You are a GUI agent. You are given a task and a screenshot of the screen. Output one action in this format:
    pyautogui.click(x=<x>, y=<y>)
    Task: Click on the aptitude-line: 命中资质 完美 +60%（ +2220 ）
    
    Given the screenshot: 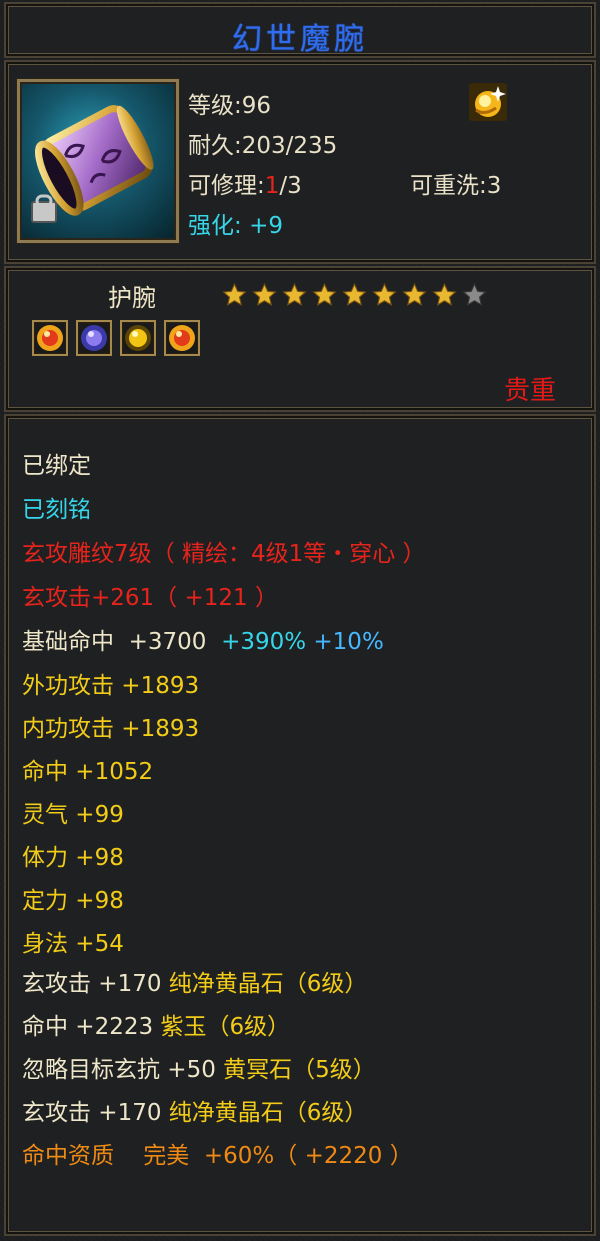 What is the action you would take?
    pyautogui.click(x=217, y=1153)
    